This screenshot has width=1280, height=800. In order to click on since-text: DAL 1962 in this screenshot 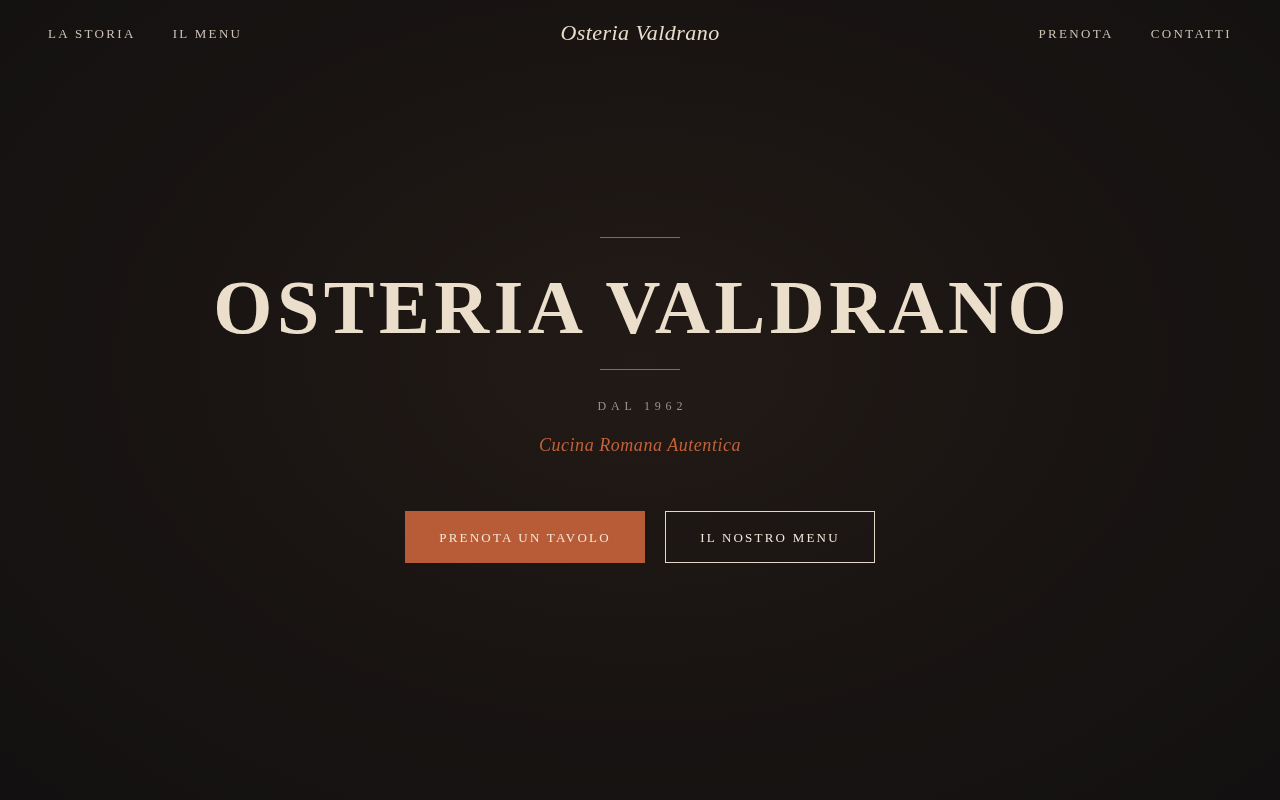, I will do `click(642, 406)`.